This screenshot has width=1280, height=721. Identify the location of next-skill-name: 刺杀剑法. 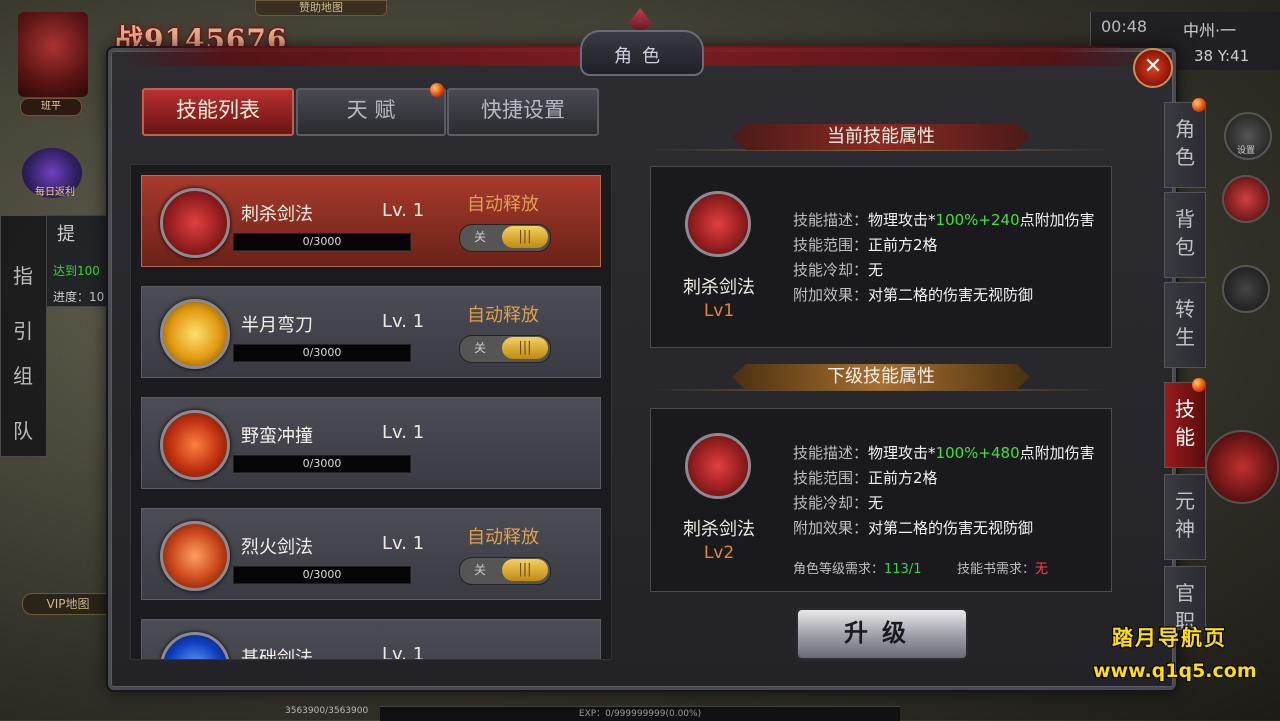
(719, 529).